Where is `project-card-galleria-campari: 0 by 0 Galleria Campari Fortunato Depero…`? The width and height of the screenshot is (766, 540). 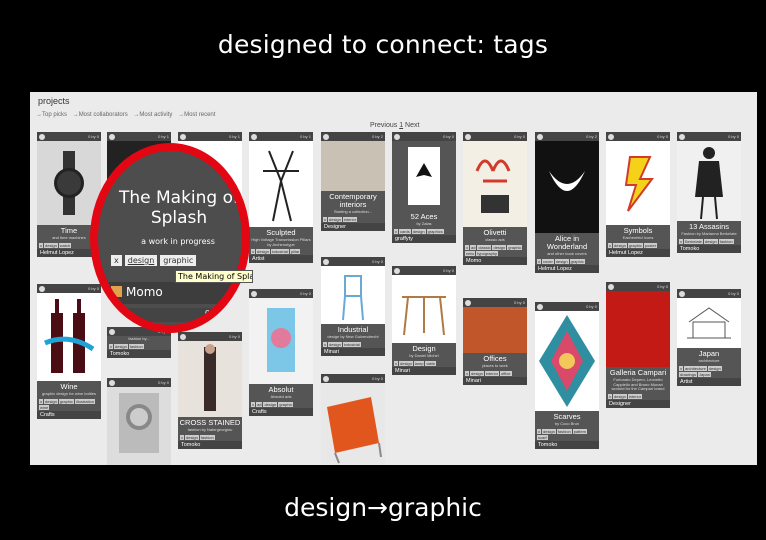
project-card-galleria-campari: 0 by 0 Galleria Campari Fortunato Depero… is located at coordinates (638, 345).